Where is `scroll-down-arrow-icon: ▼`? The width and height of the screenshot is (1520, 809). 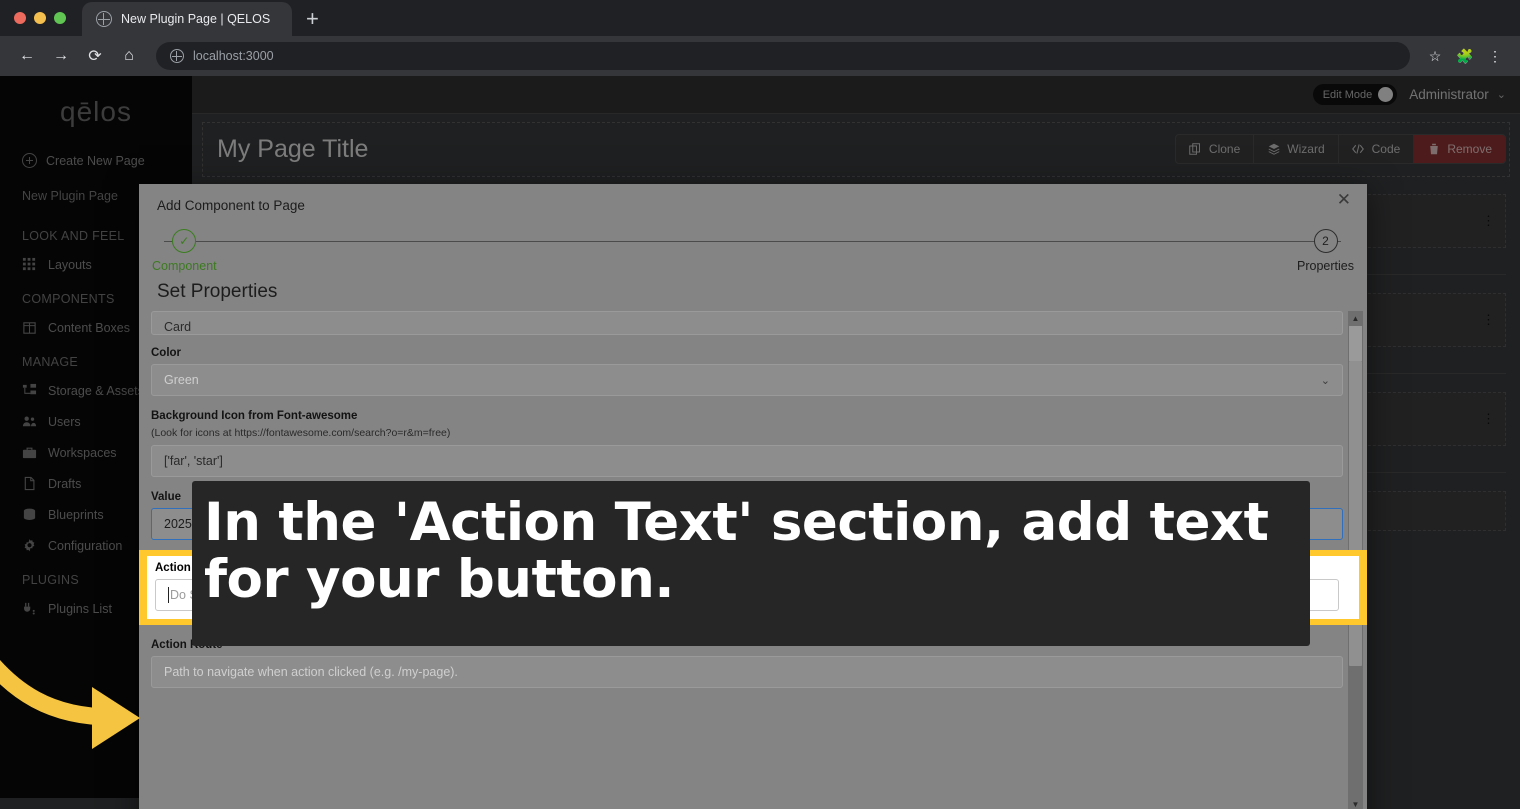 scroll-down-arrow-icon: ▼ is located at coordinates (1355, 803).